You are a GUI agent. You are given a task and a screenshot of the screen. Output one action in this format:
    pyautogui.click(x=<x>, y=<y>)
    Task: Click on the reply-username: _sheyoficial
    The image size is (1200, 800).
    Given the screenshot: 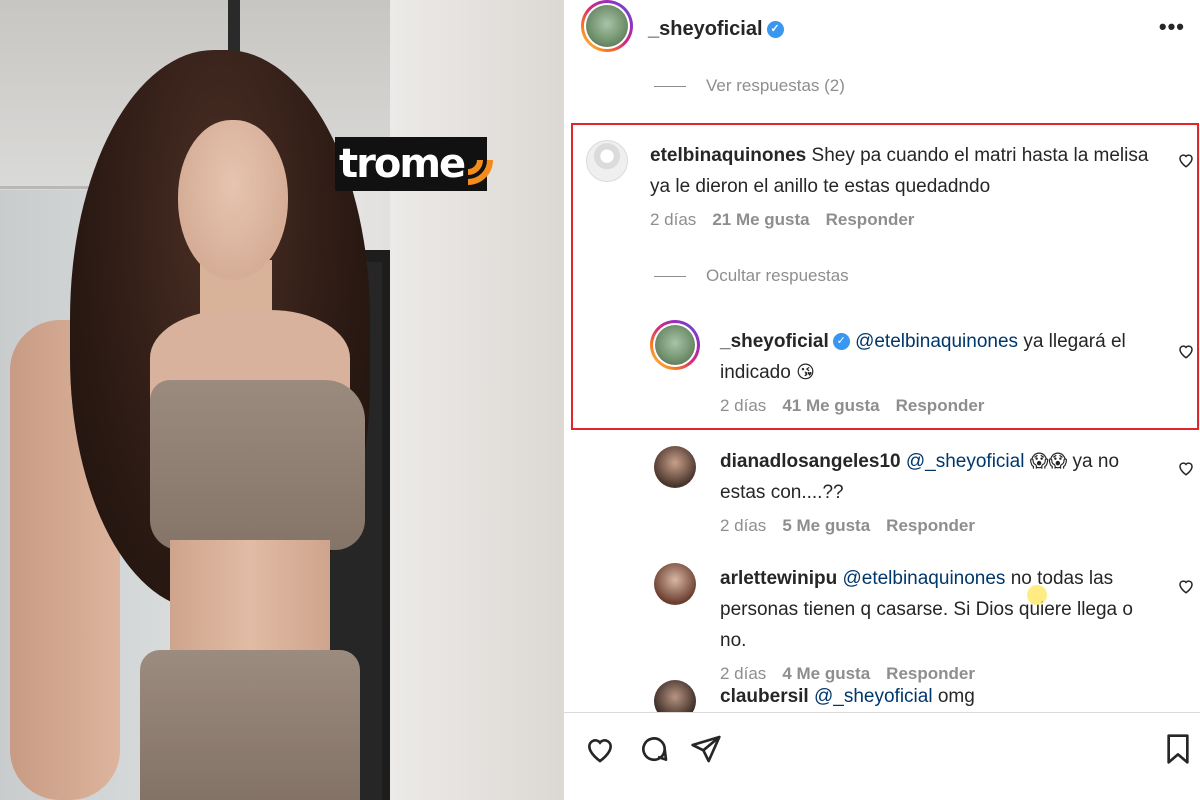 What is the action you would take?
    pyautogui.click(x=774, y=341)
    